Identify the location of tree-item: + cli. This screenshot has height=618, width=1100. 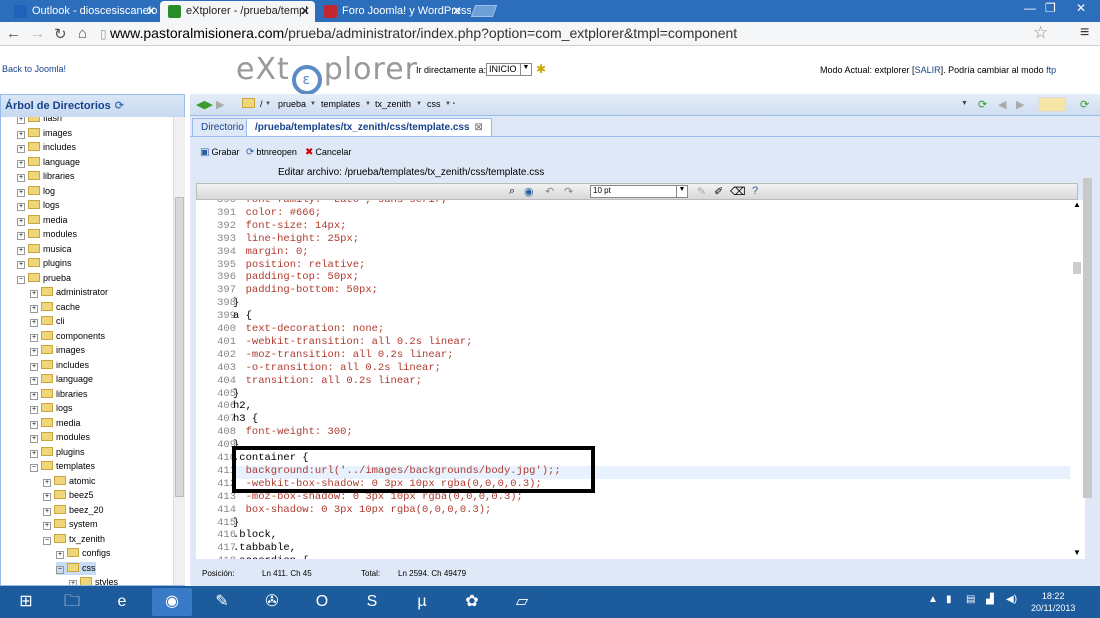
(47, 321).